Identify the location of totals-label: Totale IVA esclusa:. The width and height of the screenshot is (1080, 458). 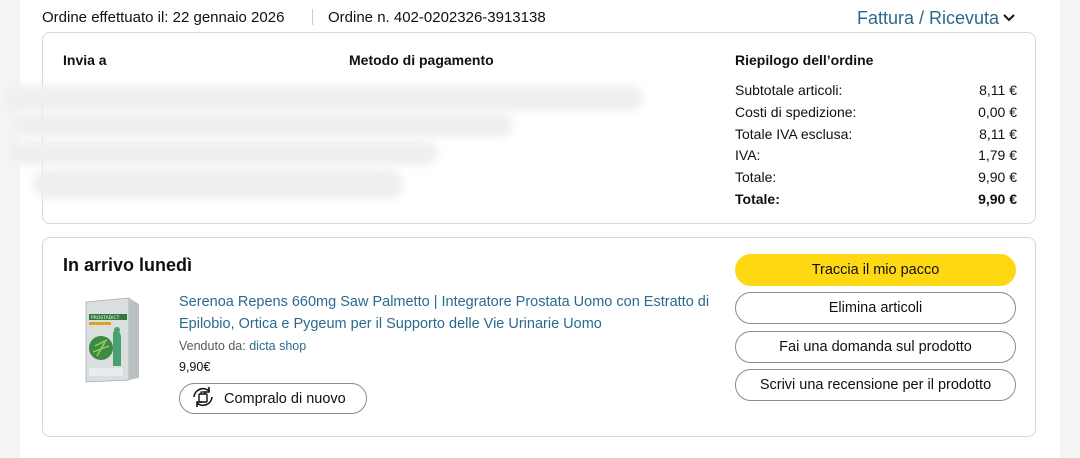
(794, 133).